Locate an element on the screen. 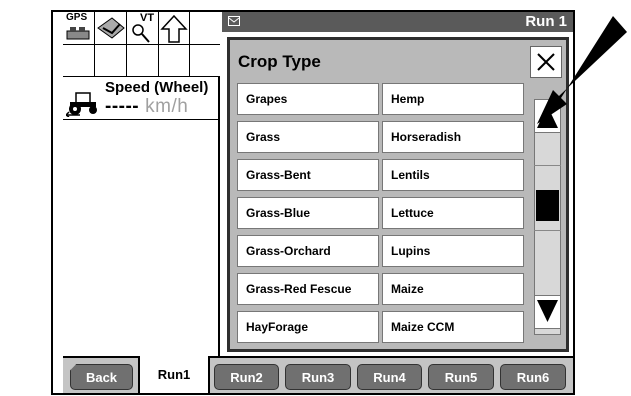  run-tab-bar: Back Run1 Run2 Run3 Run4 Run5 Run6 is located at coordinates (318, 374).